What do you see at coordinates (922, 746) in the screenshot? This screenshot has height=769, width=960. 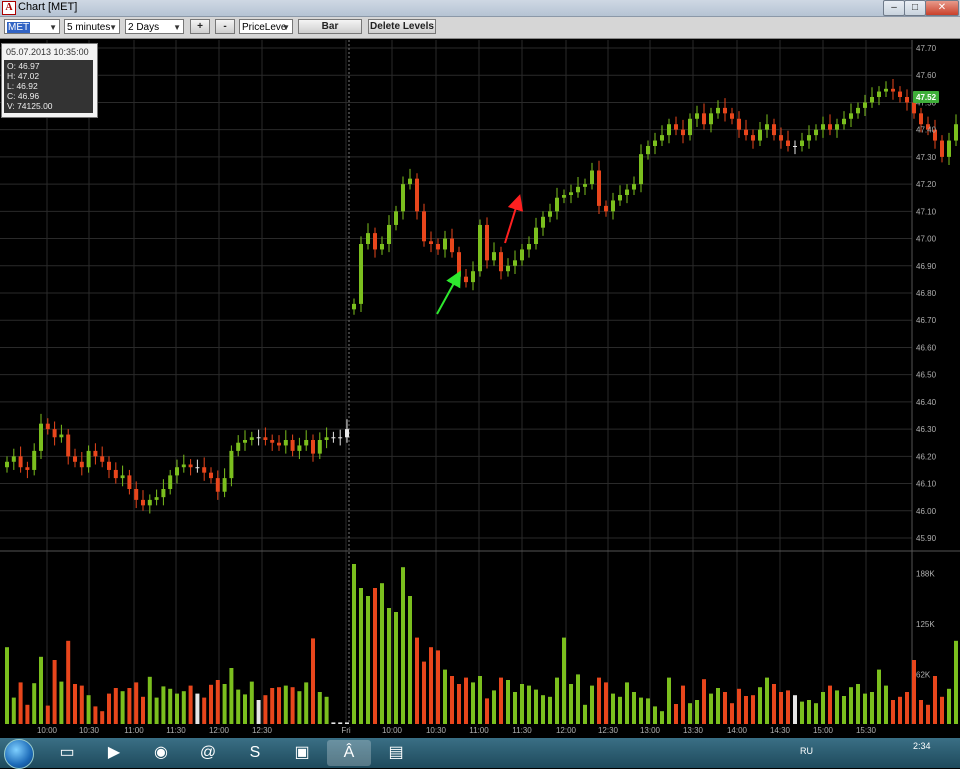 I see `tray-clock: 2:34` at bounding box center [922, 746].